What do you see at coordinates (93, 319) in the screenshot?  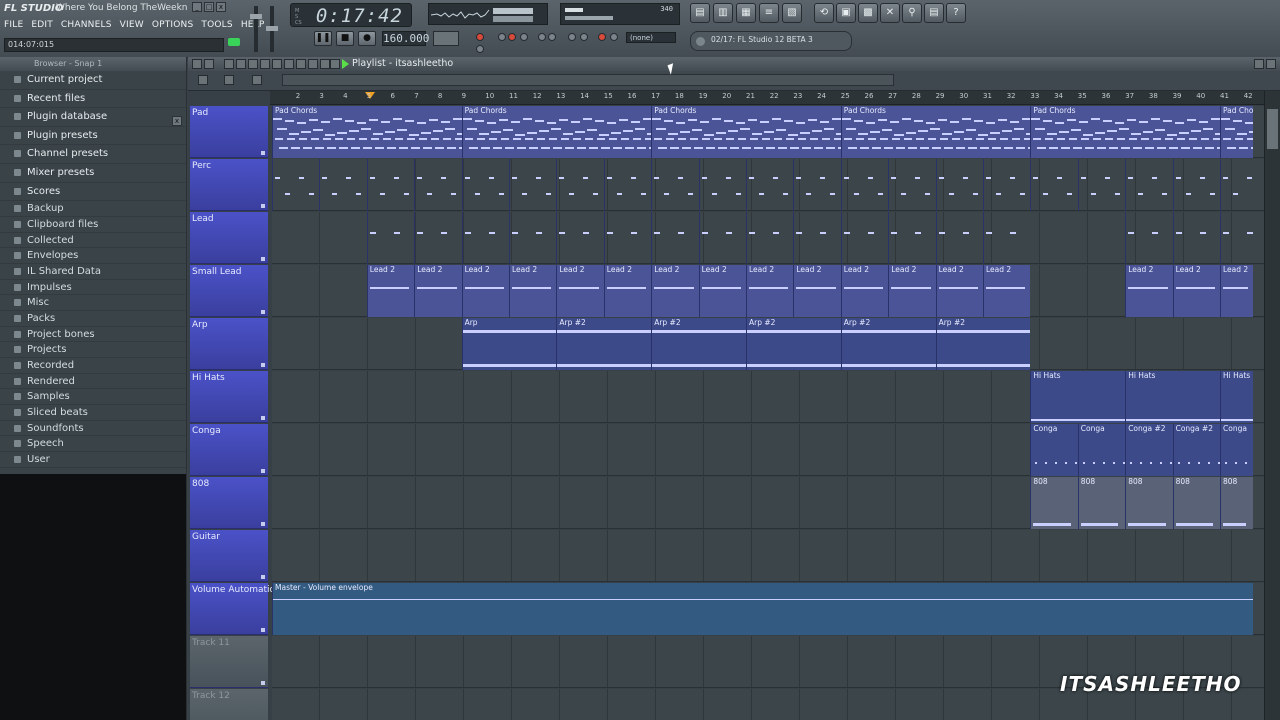 I see `browser-item: Packs` at bounding box center [93, 319].